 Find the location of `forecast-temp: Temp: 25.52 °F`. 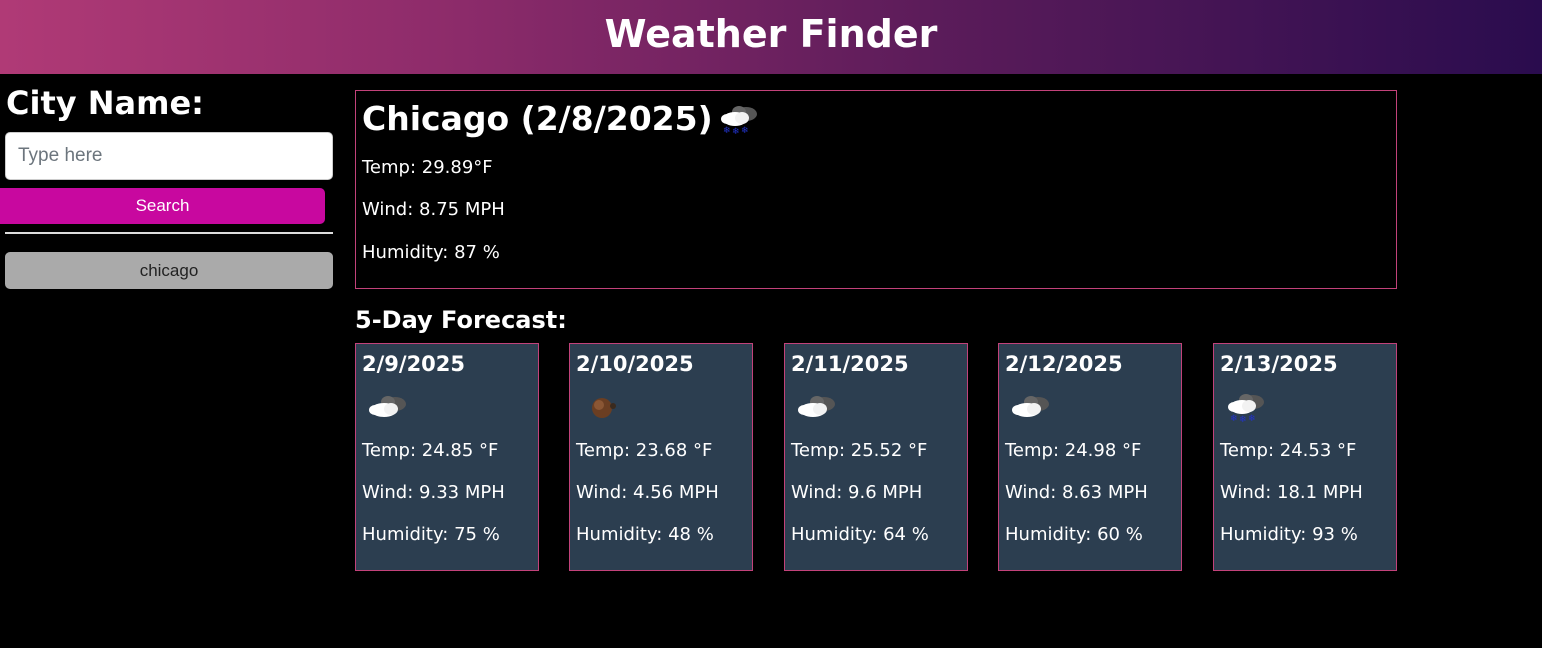

forecast-temp: Temp: 25.52 °F is located at coordinates (859, 450).